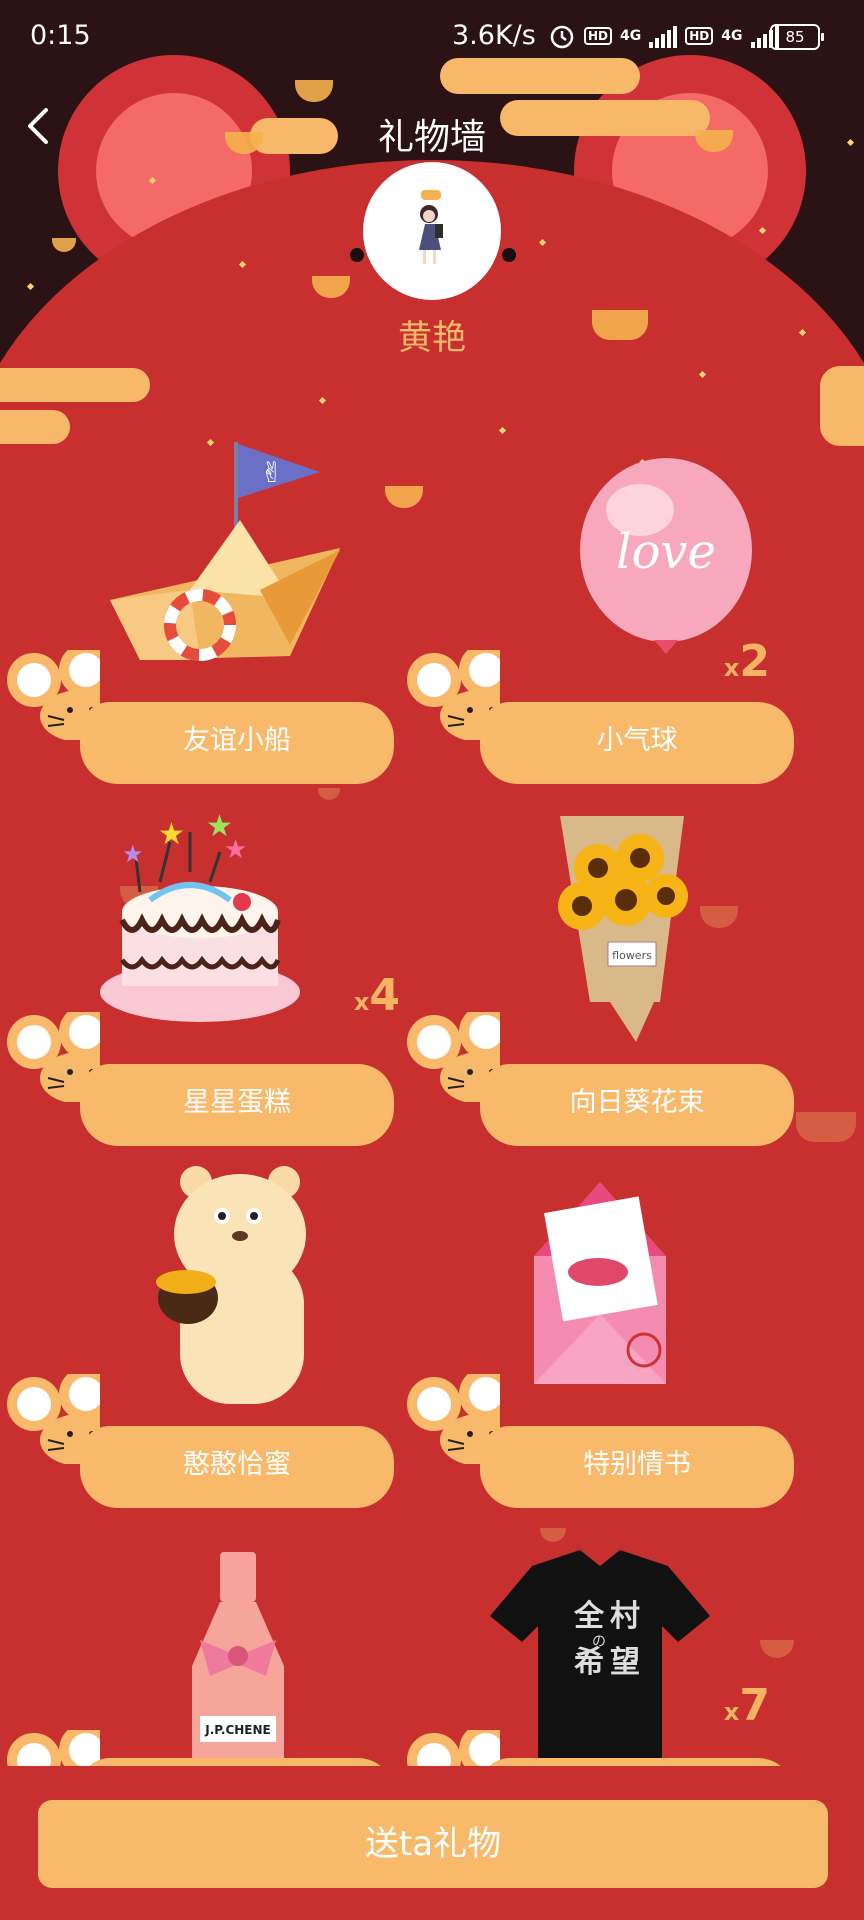 The width and height of the screenshot is (864, 1920). What do you see at coordinates (589, 1662) in the screenshot?
I see `tshirt-text: 希` at bounding box center [589, 1662].